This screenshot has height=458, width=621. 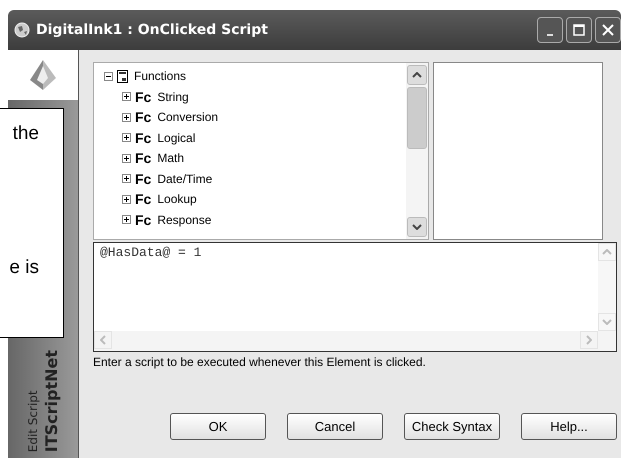 I want to click on globe-icon, so click(x=22, y=30).